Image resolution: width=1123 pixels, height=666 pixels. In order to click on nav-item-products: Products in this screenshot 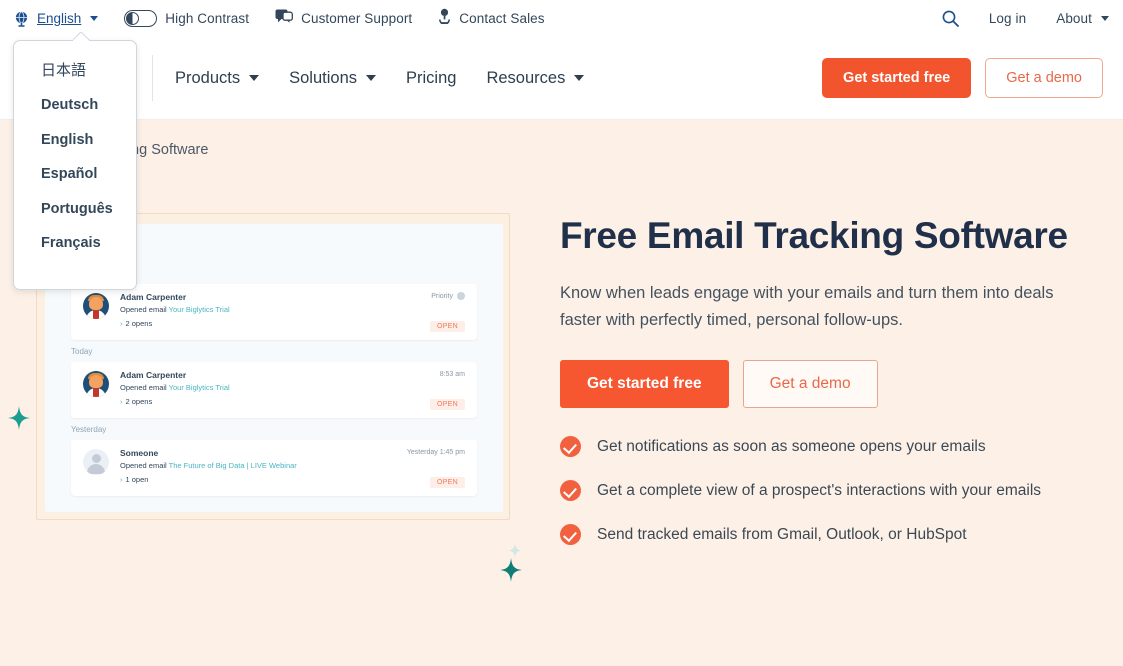, I will do `click(217, 78)`.